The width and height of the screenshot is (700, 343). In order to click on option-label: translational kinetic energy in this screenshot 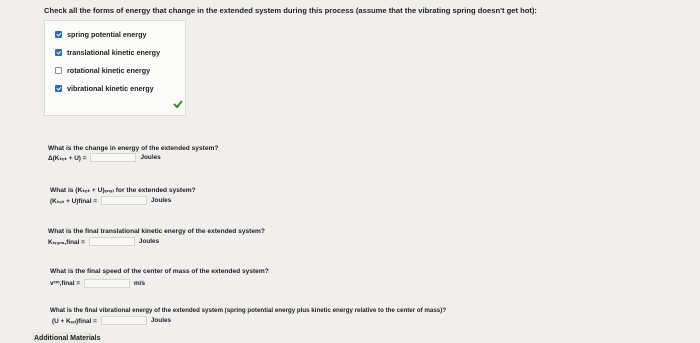, I will do `click(114, 52)`.